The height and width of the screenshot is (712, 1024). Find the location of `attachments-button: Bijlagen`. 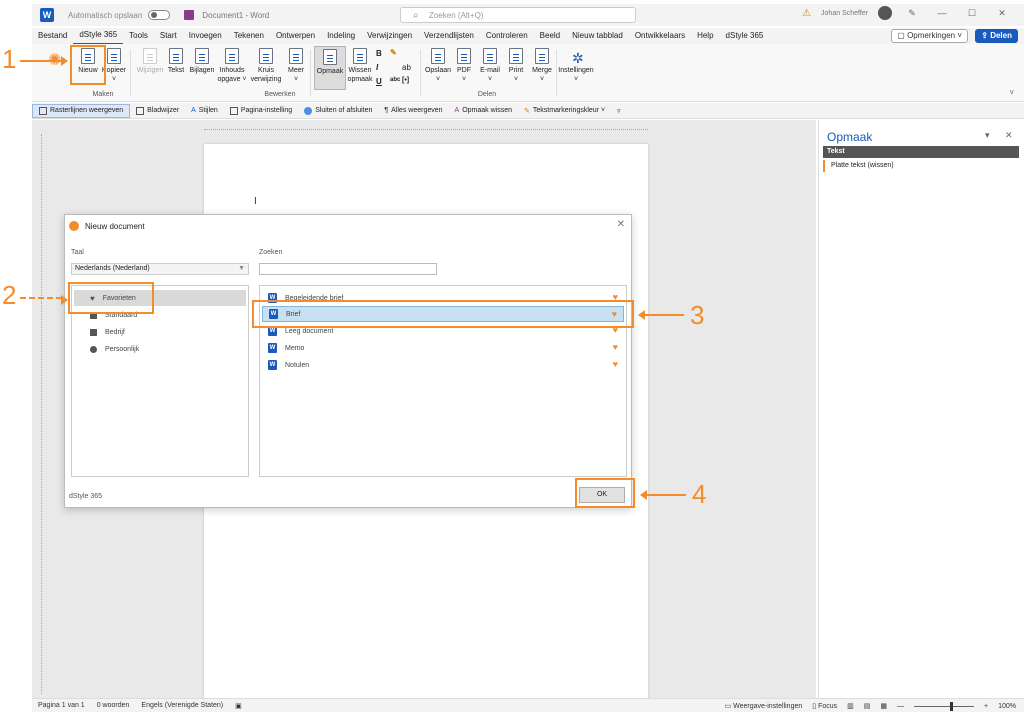

attachments-button: Bijlagen is located at coordinates (202, 61).